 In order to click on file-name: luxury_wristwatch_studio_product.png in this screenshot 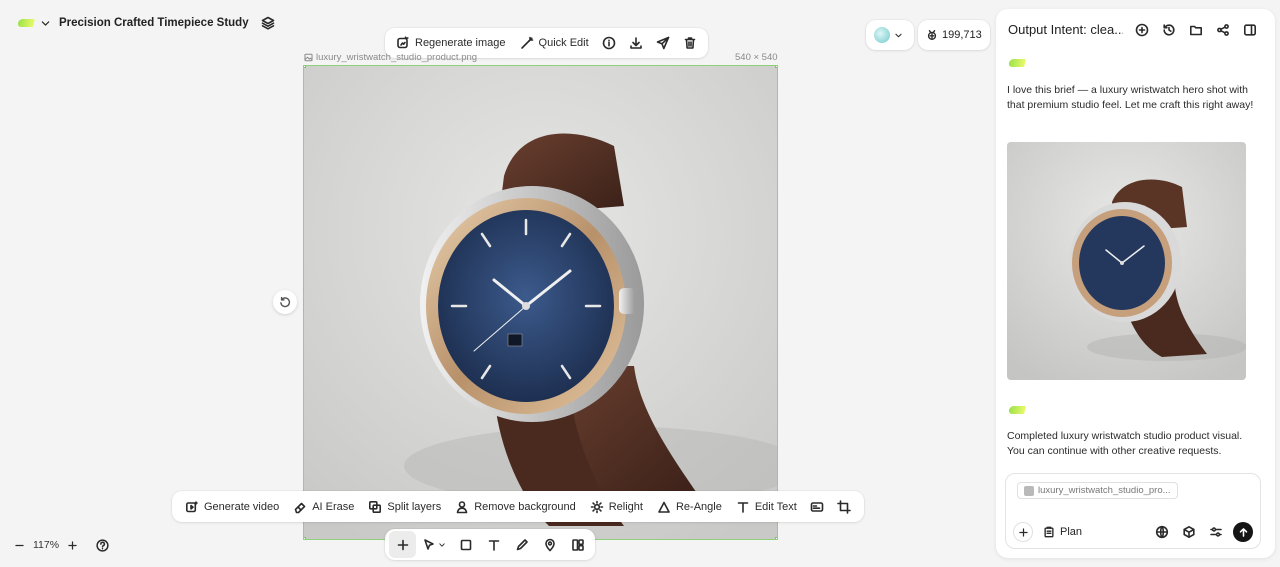, I will do `click(397, 57)`.